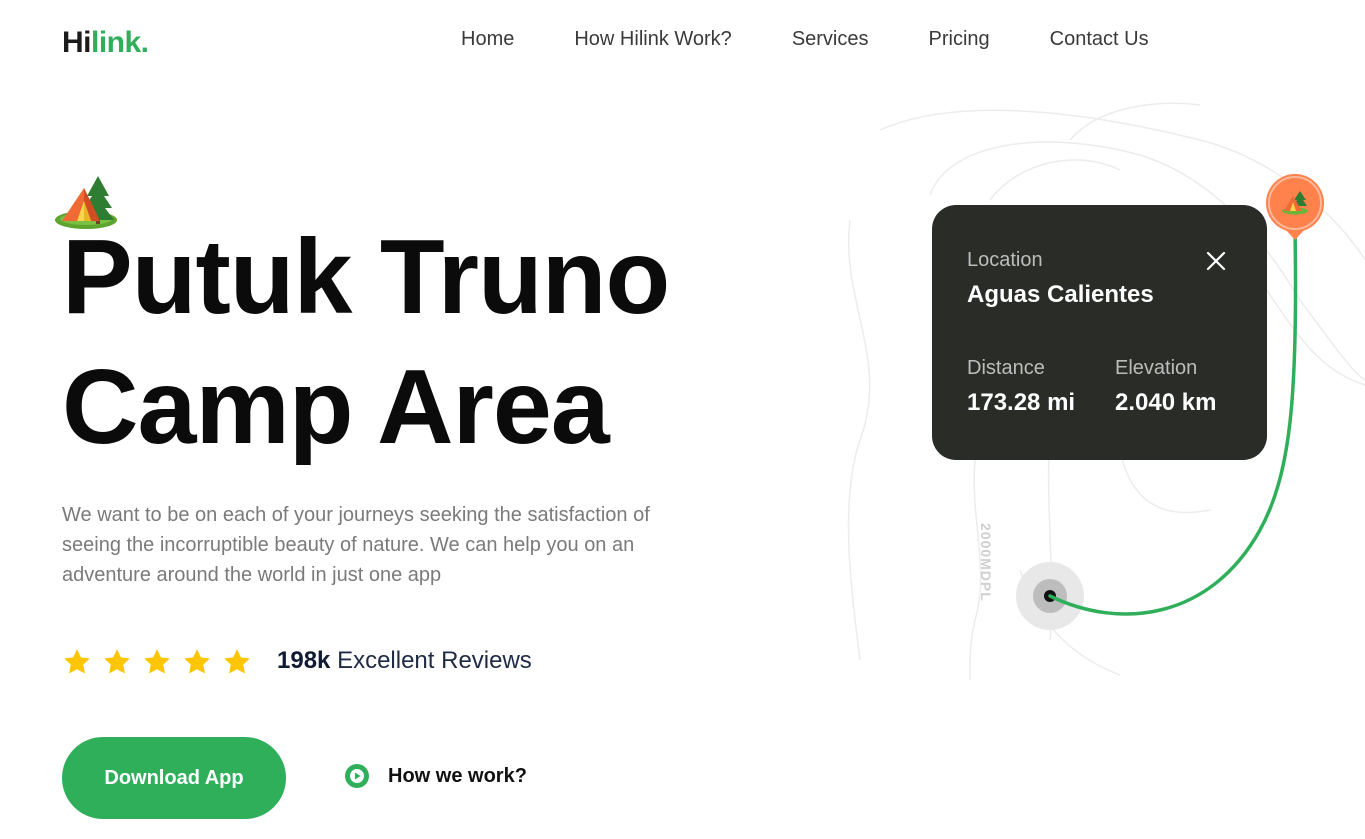  Describe the element at coordinates (174, 778) in the screenshot. I see `download-app-button: Download App` at that location.